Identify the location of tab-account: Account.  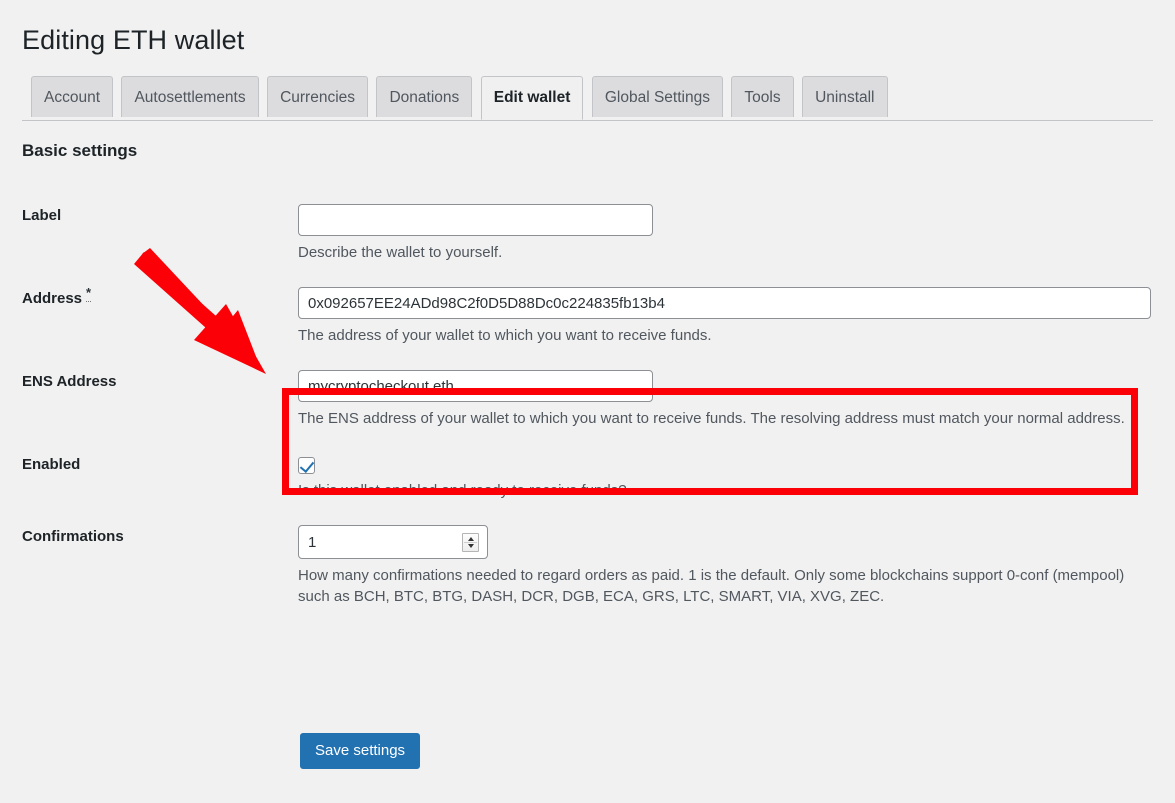
(72, 96).